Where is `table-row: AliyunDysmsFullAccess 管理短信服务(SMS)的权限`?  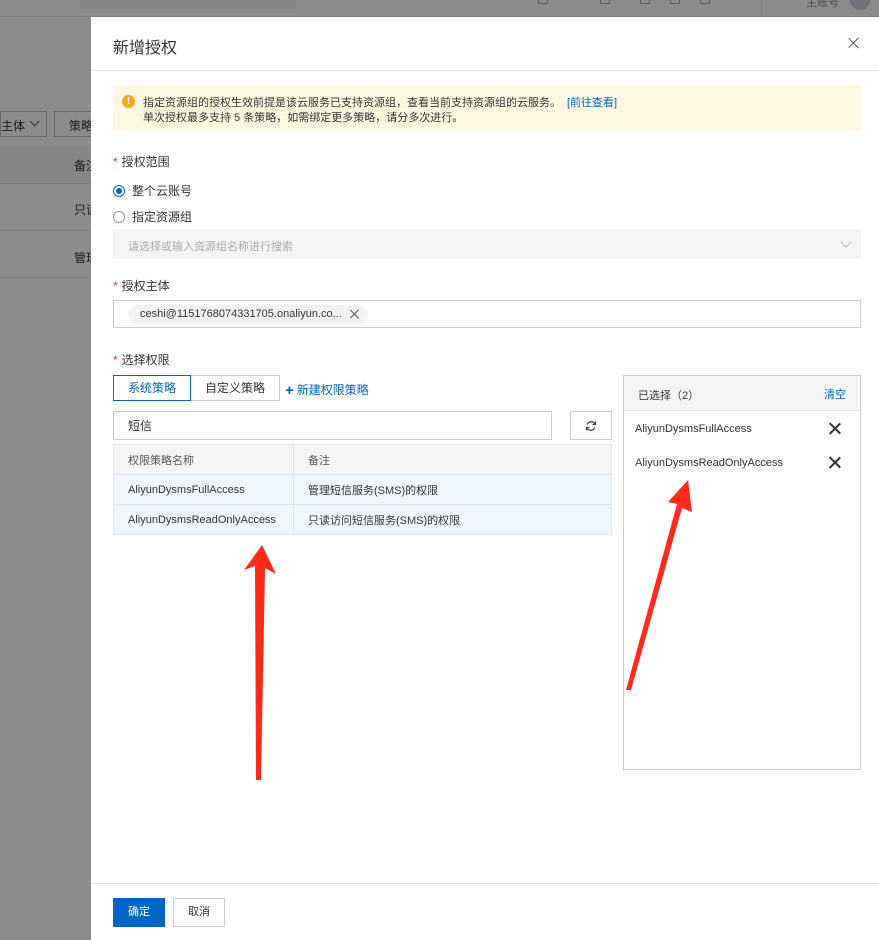 table-row: AliyunDysmsFullAccess 管理短信服务(SMS)的权限 is located at coordinates (362, 489).